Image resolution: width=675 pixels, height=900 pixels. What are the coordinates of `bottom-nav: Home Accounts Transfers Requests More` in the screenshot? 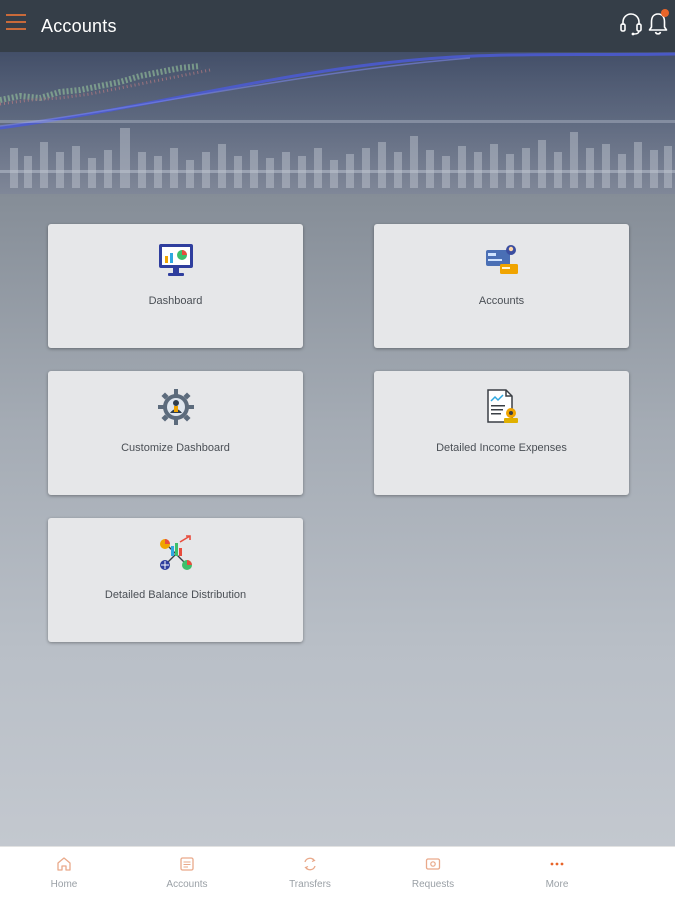 It's located at (337, 873).